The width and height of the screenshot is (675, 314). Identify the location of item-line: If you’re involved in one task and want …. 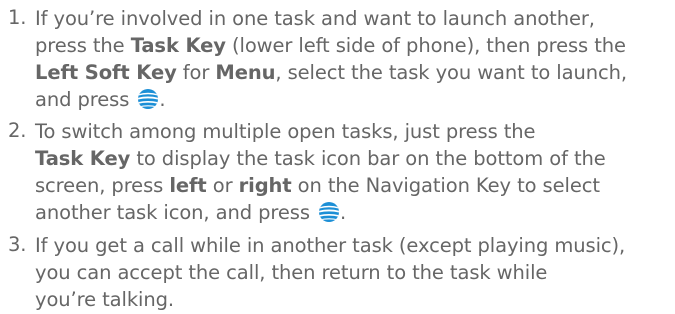
(315, 19).